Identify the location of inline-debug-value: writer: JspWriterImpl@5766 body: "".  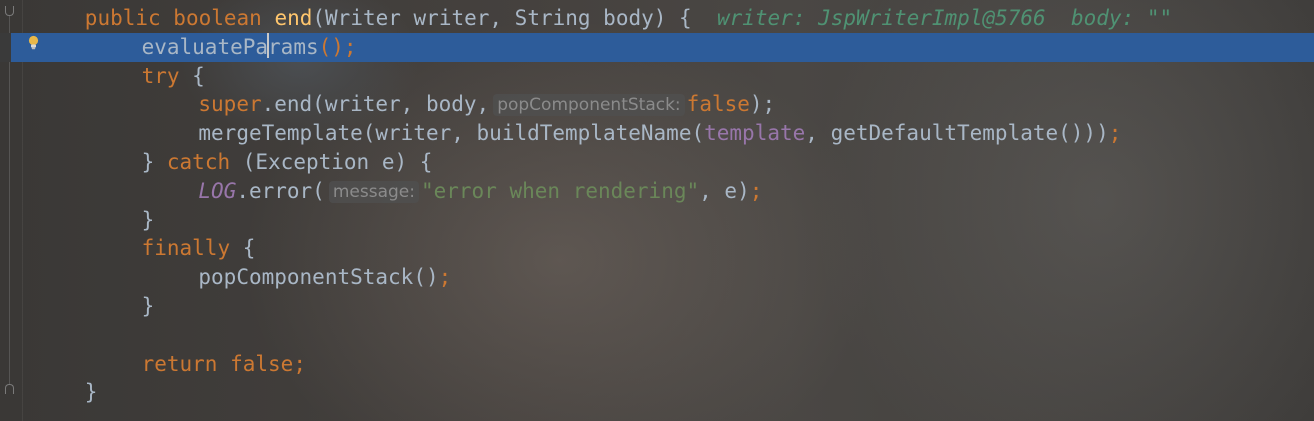
(944, 18).